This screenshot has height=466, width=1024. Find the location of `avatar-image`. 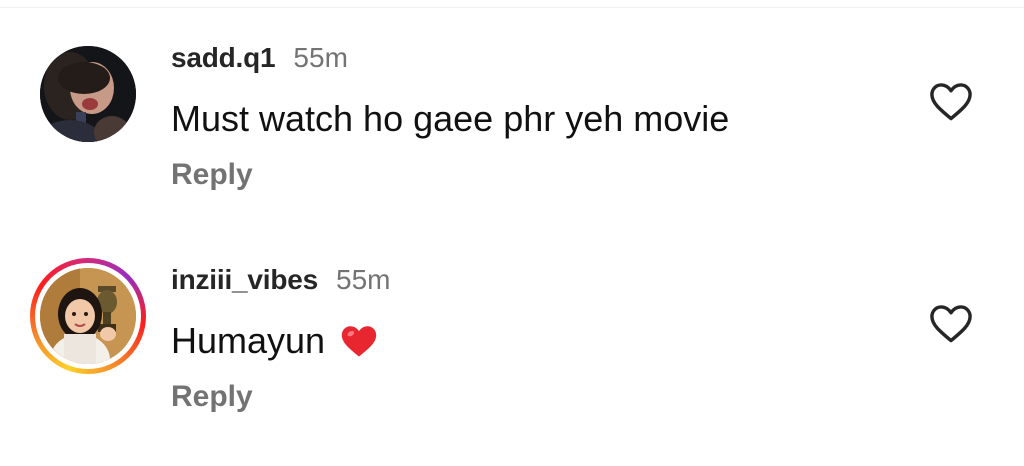

avatar-image is located at coordinates (88, 94).